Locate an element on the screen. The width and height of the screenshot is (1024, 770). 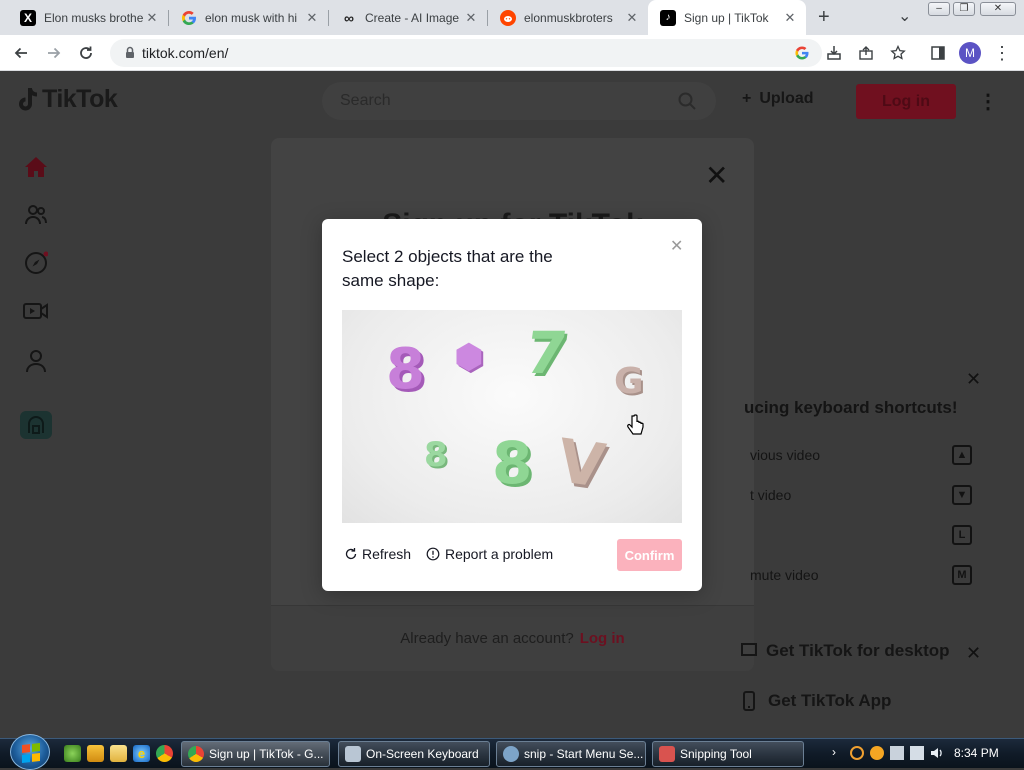
hand-cursor-icon is located at coordinates (635, 424).